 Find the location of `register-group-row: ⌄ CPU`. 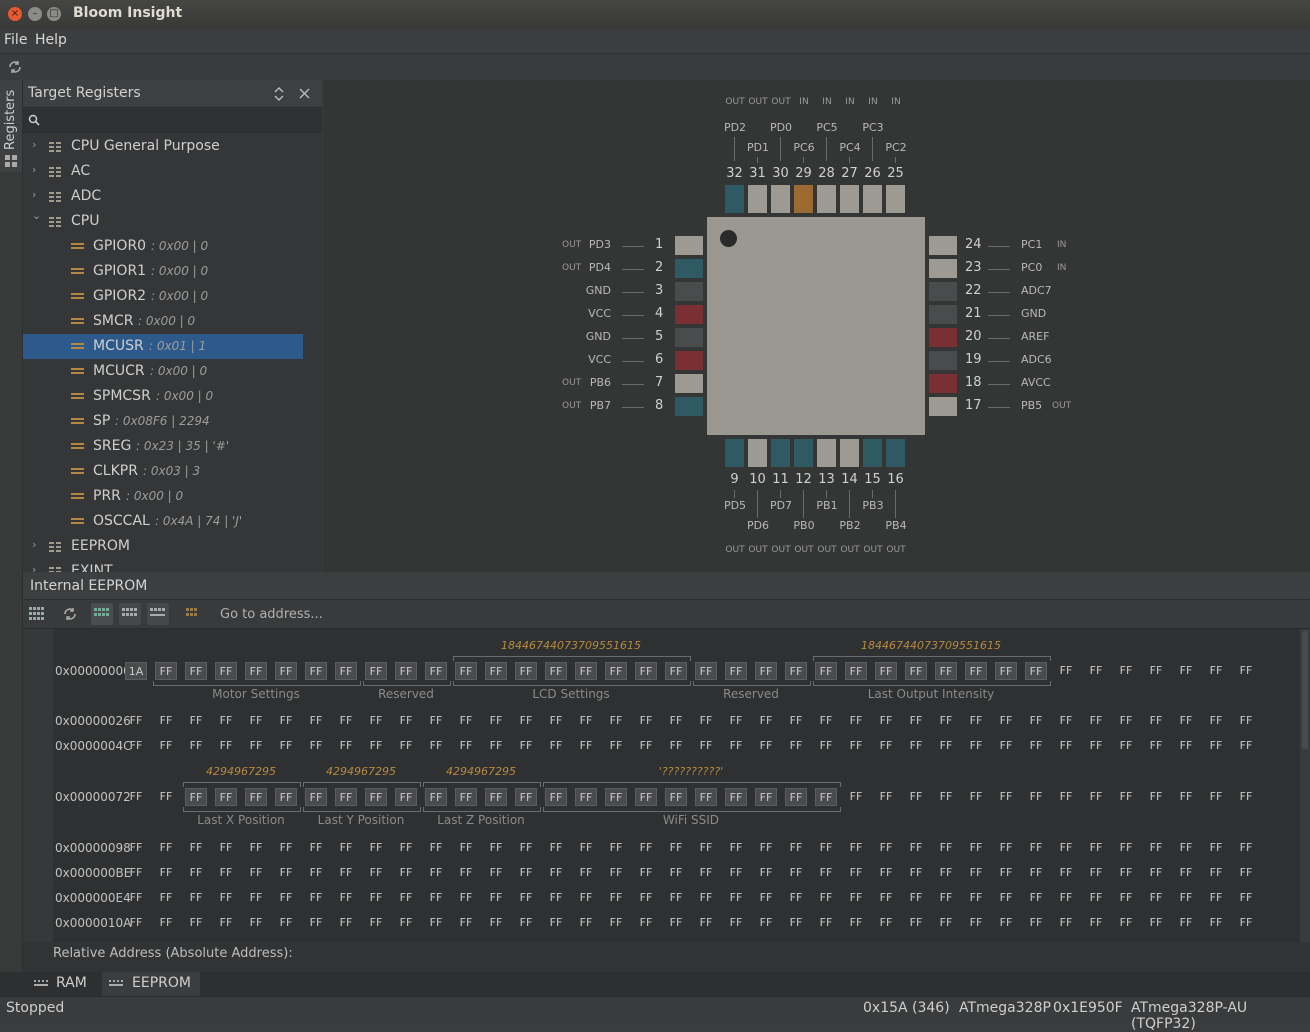

register-group-row: ⌄ CPU is located at coordinates (163, 221).